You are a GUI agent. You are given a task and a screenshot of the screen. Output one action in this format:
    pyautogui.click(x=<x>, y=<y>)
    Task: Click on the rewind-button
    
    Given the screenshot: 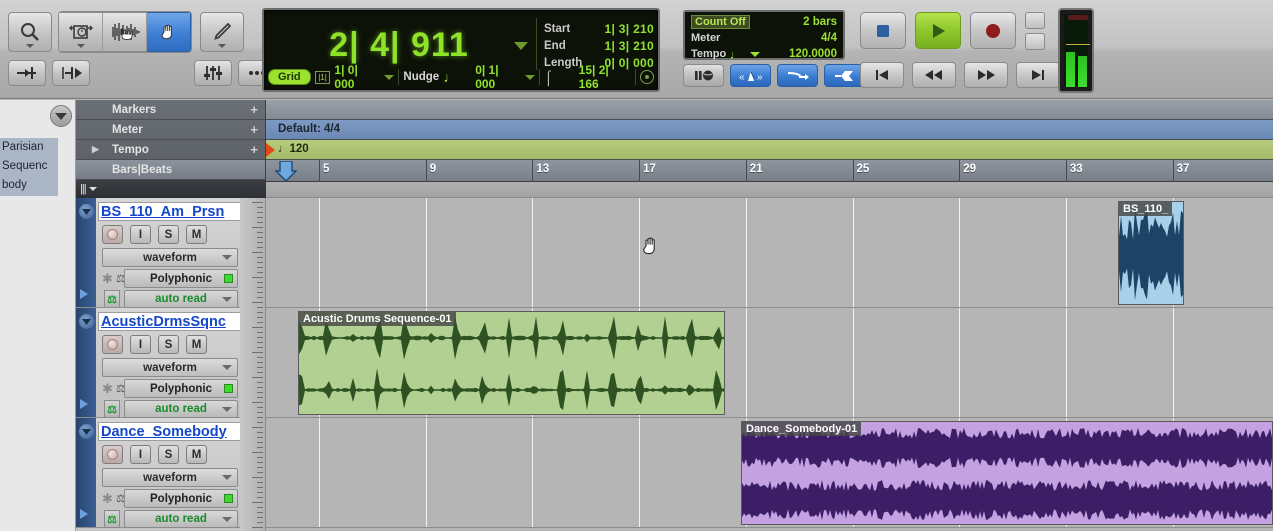 What is the action you would take?
    pyautogui.click(x=934, y=75)
    